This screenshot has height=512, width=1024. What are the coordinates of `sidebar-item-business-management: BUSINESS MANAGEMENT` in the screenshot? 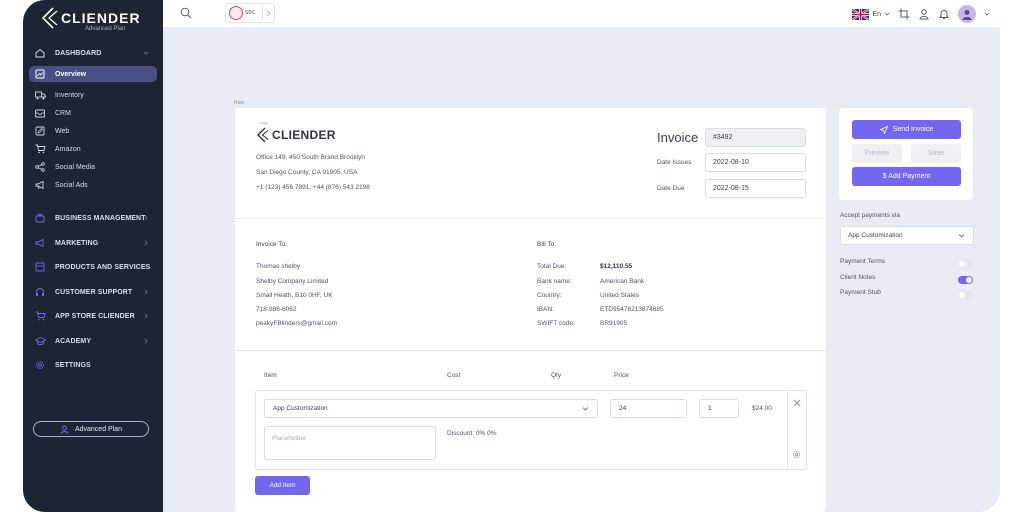 It's located at (93, 218).